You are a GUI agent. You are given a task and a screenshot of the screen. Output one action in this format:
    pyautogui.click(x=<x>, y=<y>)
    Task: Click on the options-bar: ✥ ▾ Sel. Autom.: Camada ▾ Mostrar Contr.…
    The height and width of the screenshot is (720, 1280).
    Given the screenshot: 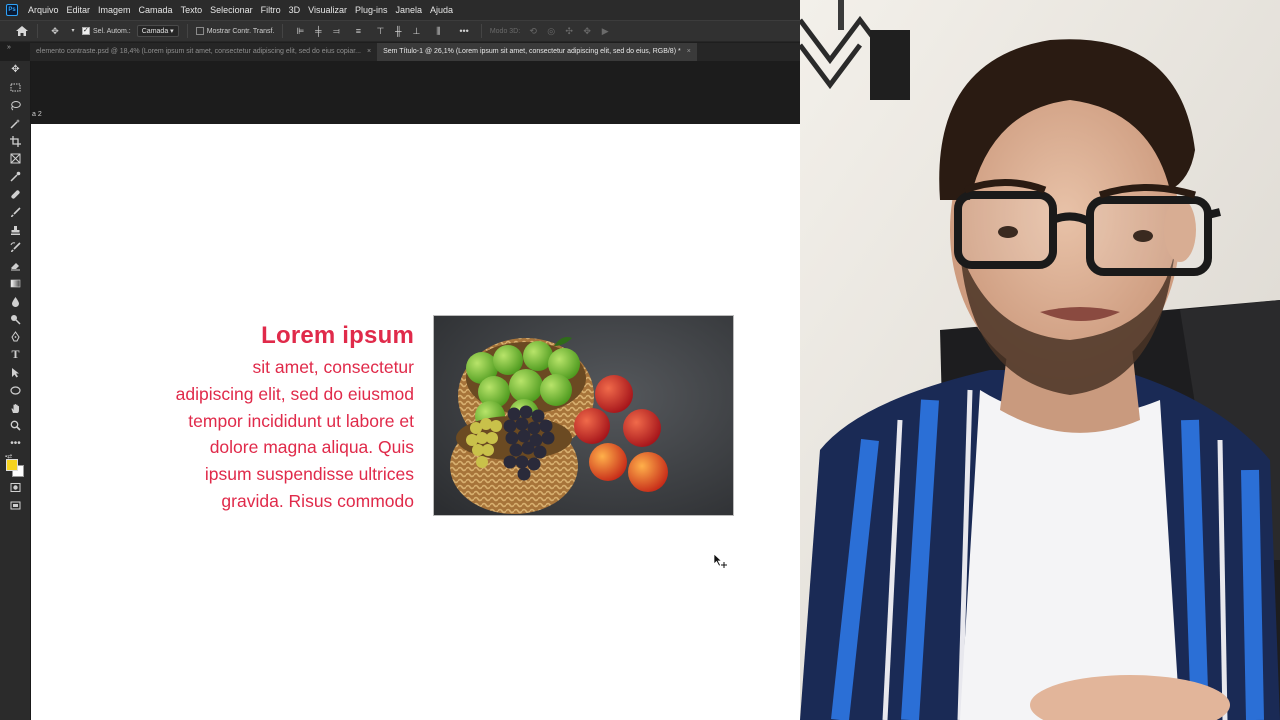 What is the action you would take?
    pyautogui.click(x=400, y=31)
    